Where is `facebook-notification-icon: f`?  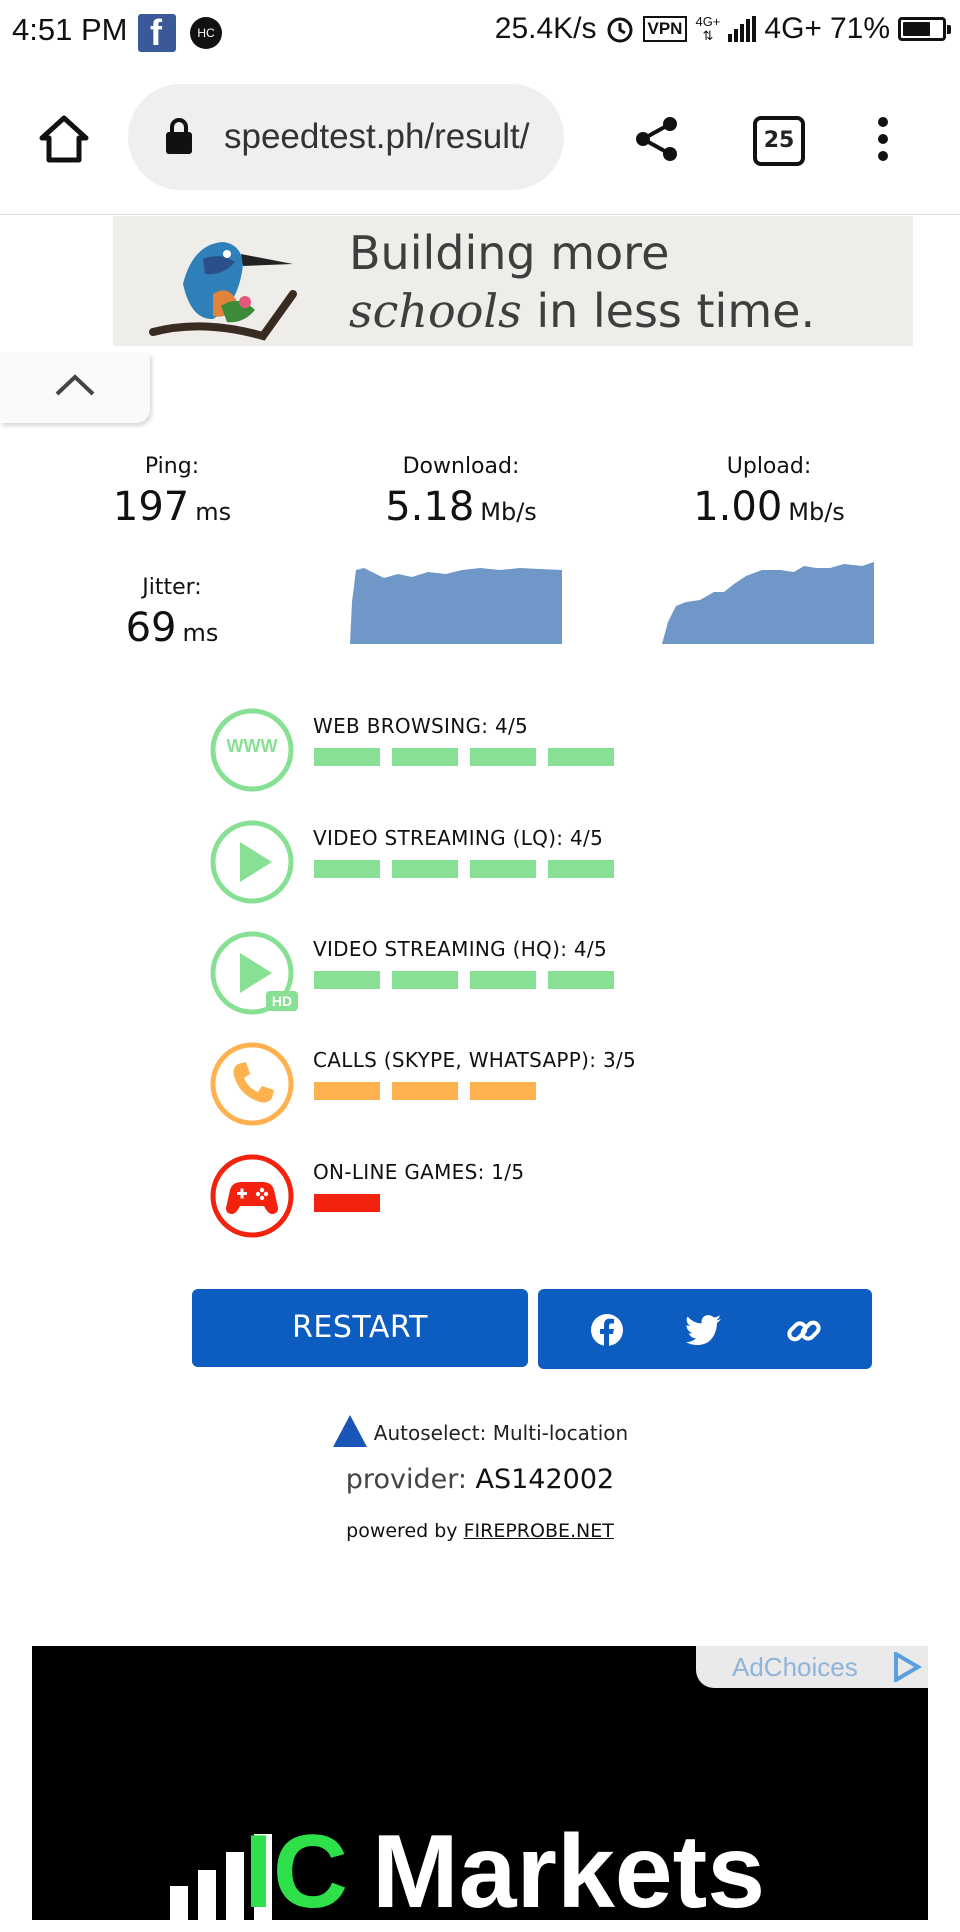
facebook-notification-icon: f is located at coordinates (157, 32).